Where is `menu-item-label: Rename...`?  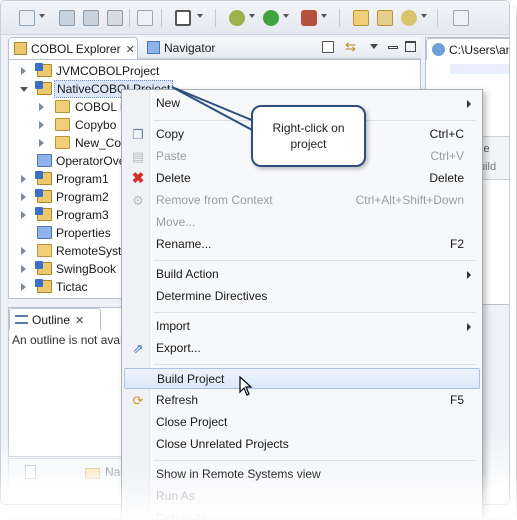 menu-item-label: Rename... is located at coordinates (184, 244).